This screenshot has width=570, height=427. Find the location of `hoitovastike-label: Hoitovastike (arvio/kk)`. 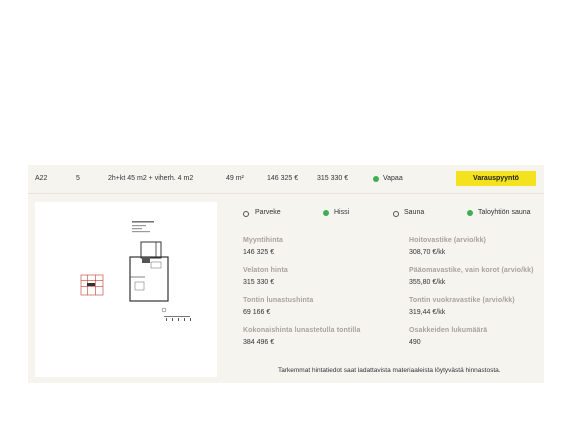

hoitovastike-label: Hoitovastike (arvio/kk) is located at coordinates (447, 240).